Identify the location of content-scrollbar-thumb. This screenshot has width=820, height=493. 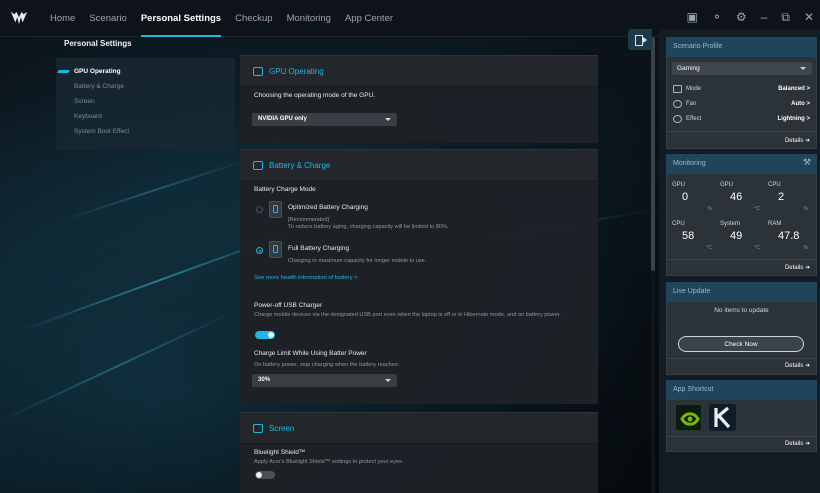
(653, 154).